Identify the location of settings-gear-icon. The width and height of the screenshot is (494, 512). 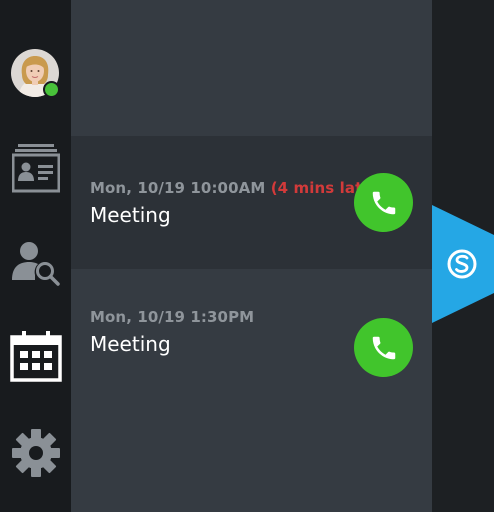
(36, 453).